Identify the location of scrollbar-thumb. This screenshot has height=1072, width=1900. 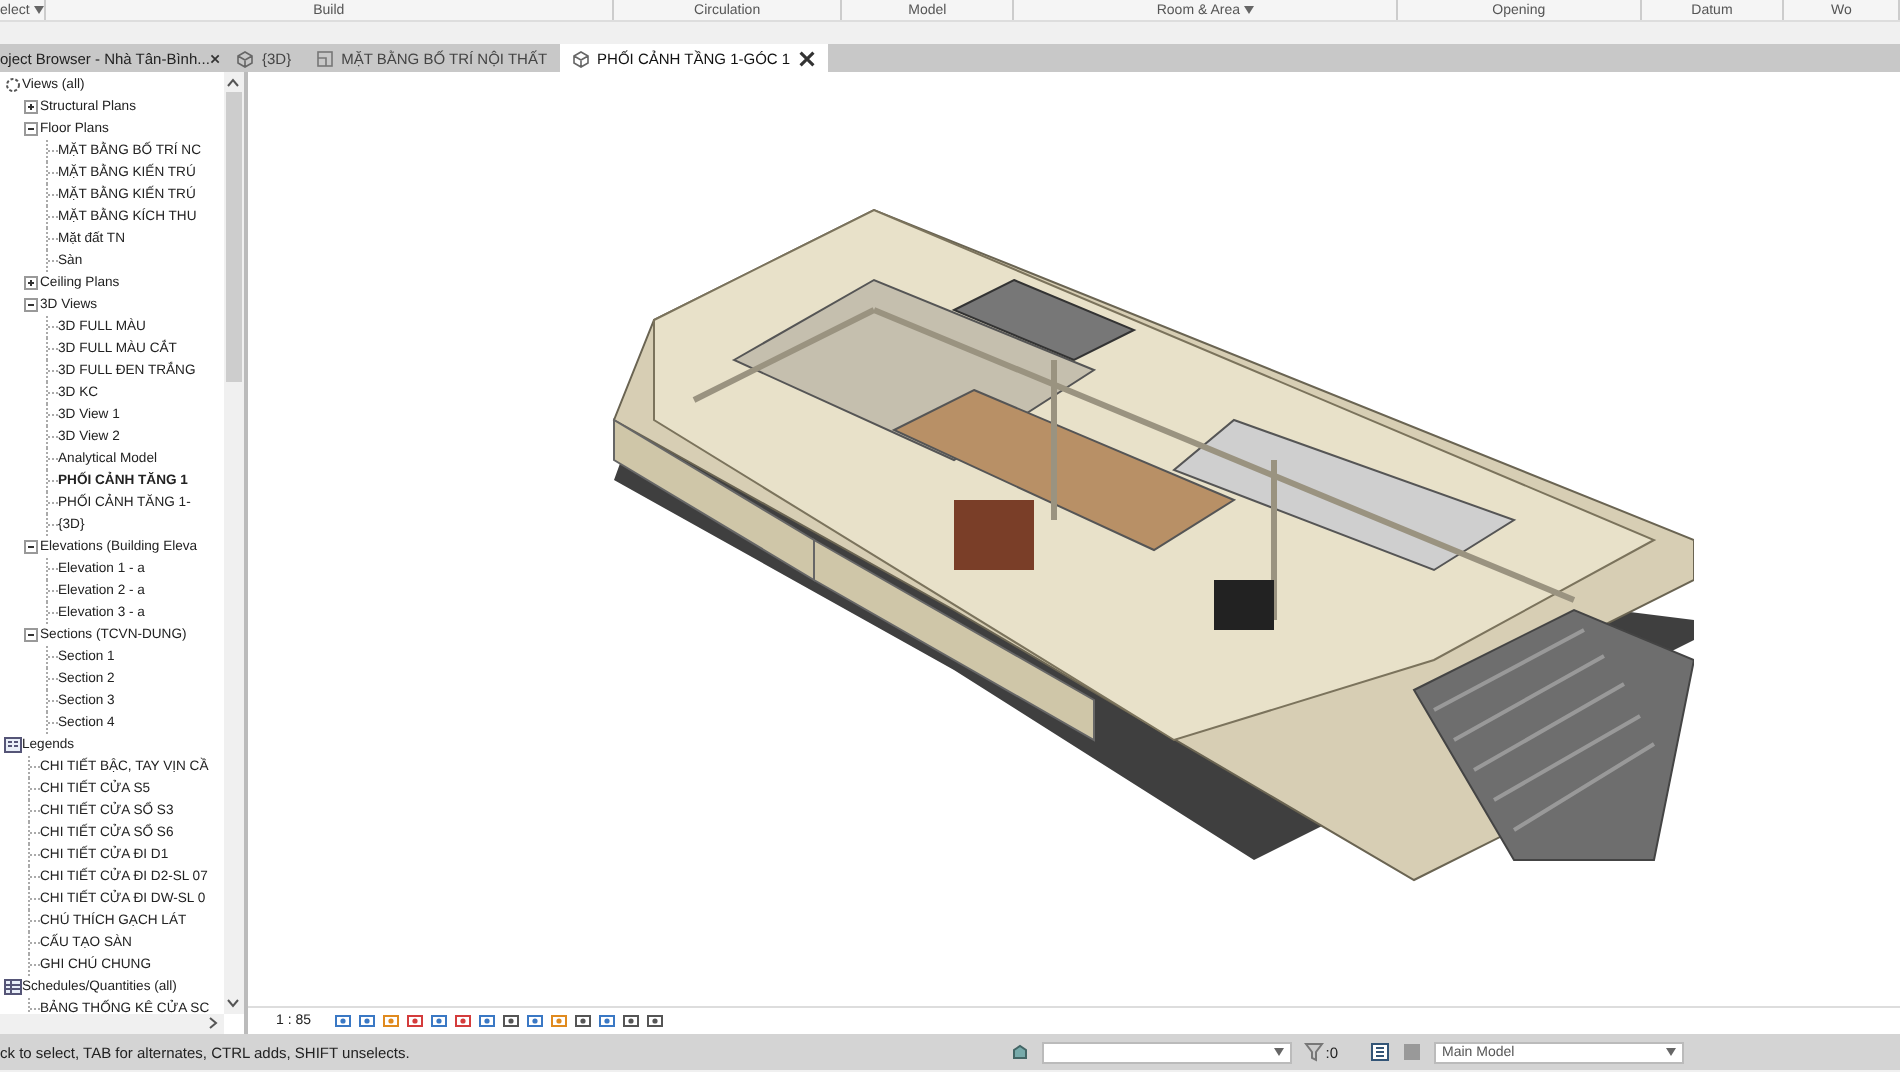
(234, 237).